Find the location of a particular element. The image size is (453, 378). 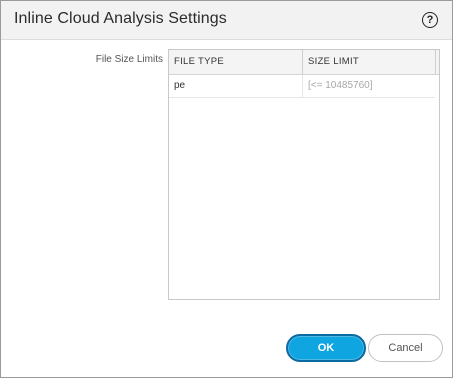

cancel-button: Cancel is located at coordinates (405, 348).